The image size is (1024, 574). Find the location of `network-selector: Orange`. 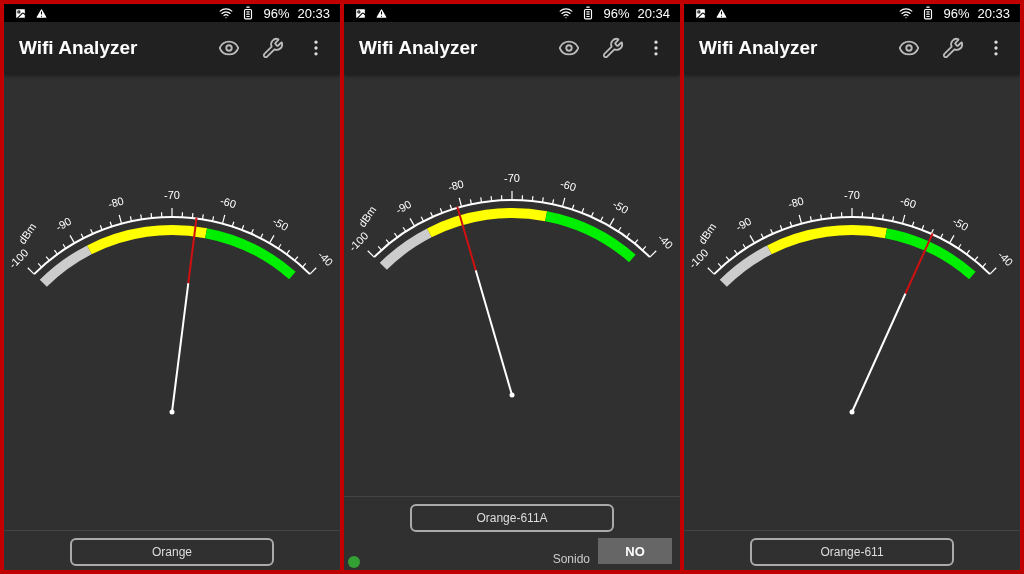

network-selector: Orange is located at coordinates (172, 552).